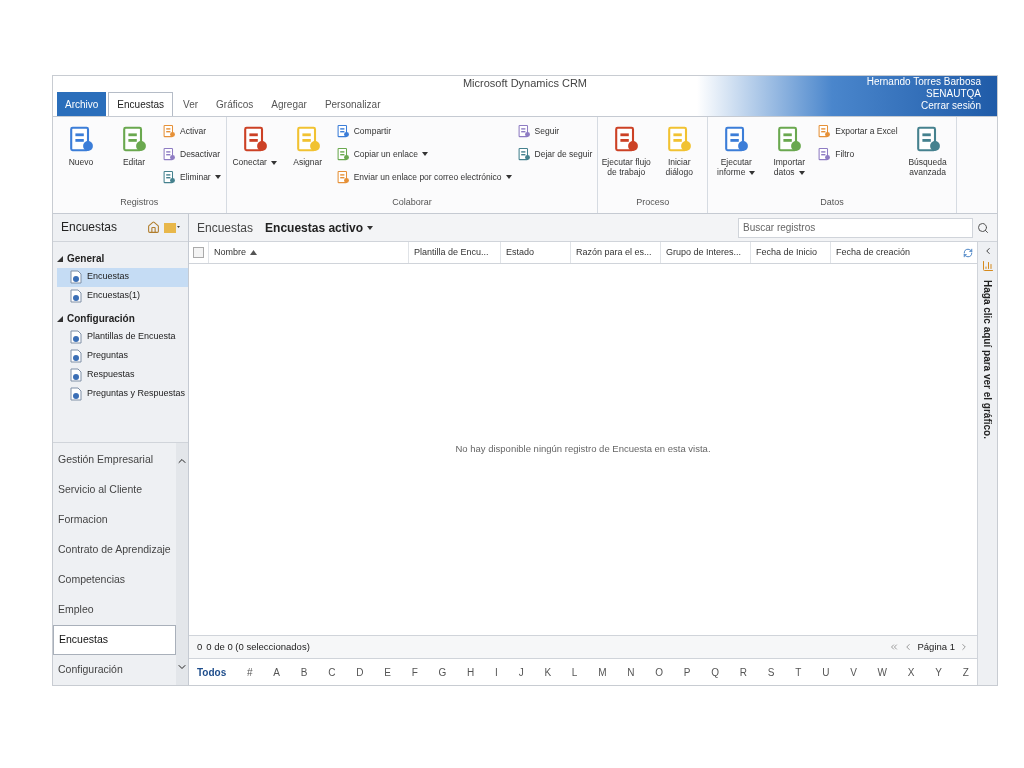  Describe the element at coordinates (289, 104) in the screenshot. I see `ribbon-tab: Agregar` at that location.